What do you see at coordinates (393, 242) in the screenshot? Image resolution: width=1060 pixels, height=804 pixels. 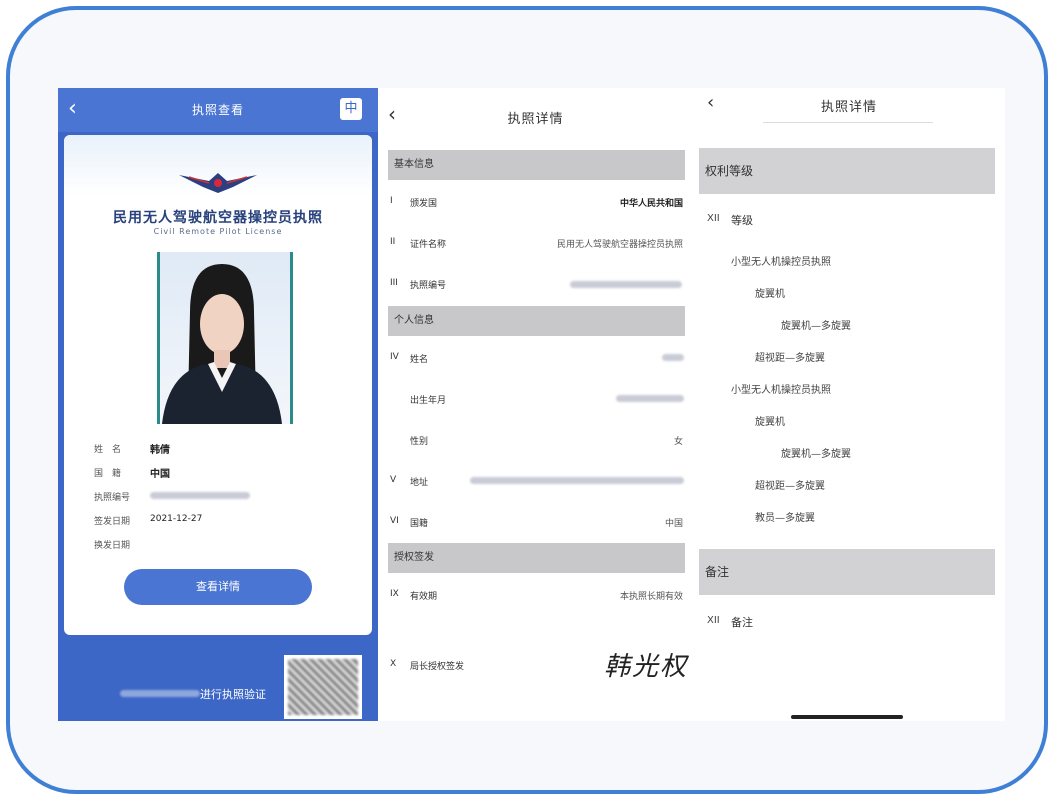 I see `row-number: II` at bounding box center [393, 242].